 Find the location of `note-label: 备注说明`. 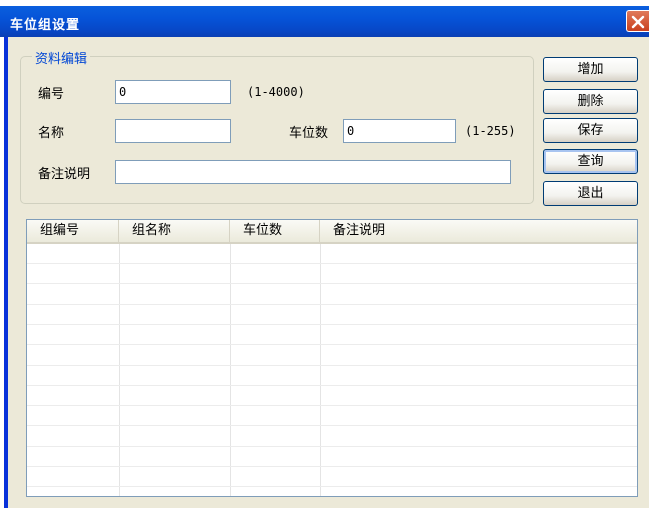

note-label: 备注说明 is located at coordinates (64, 174).